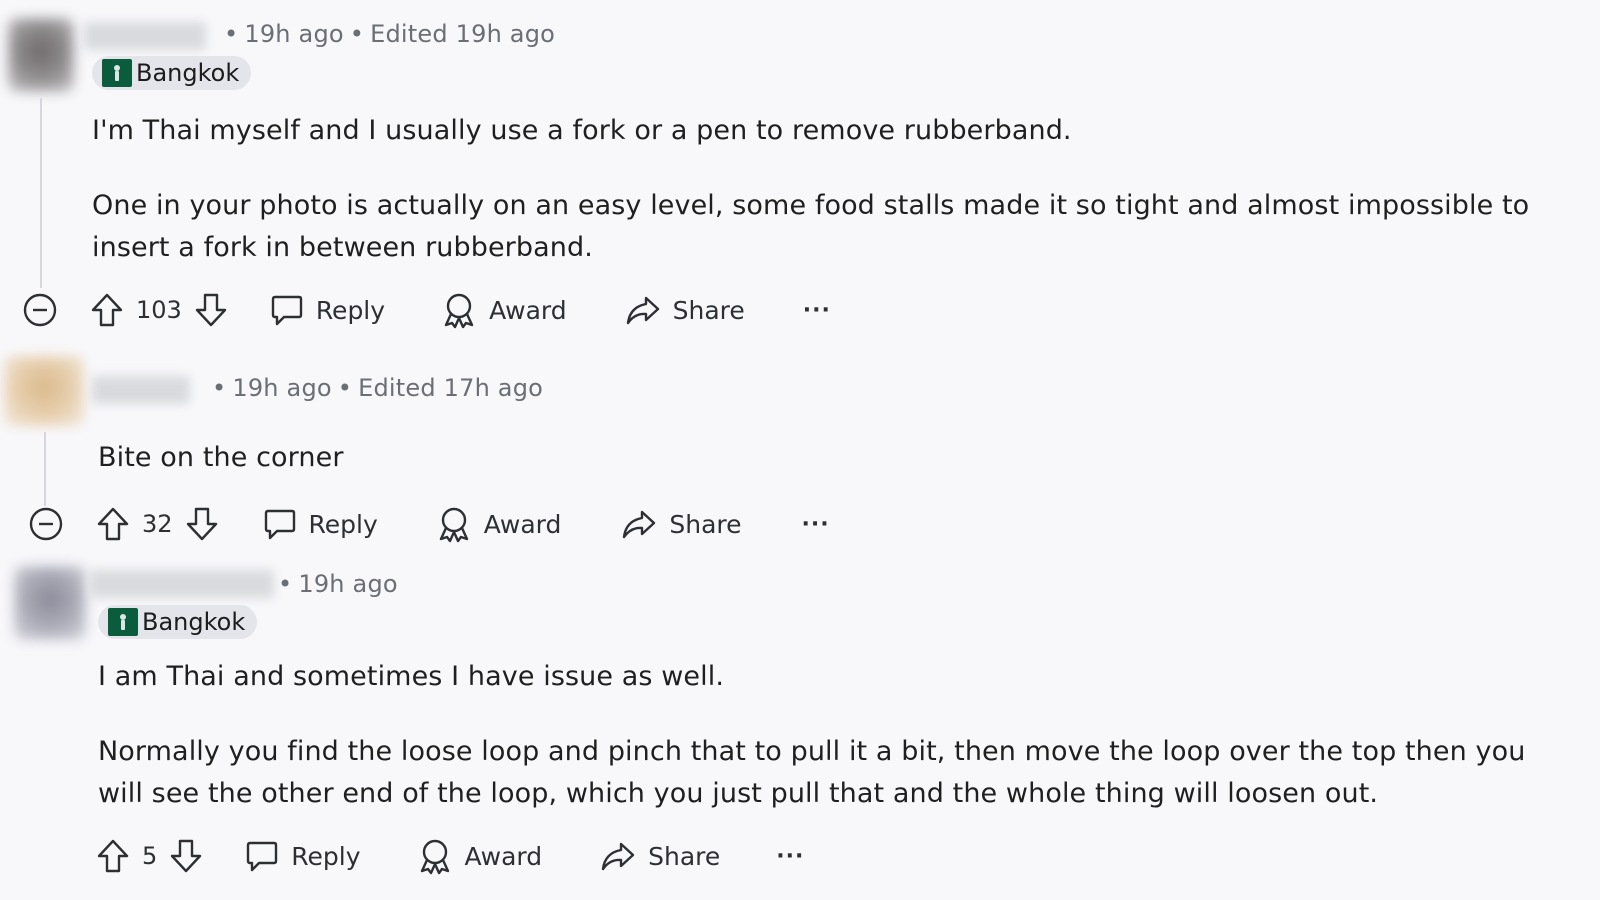 The height and width of the screenshot is (900, 1600). Describe the element at coordinates (618, 856) in the screenshot. I see `share-icon` at that location.